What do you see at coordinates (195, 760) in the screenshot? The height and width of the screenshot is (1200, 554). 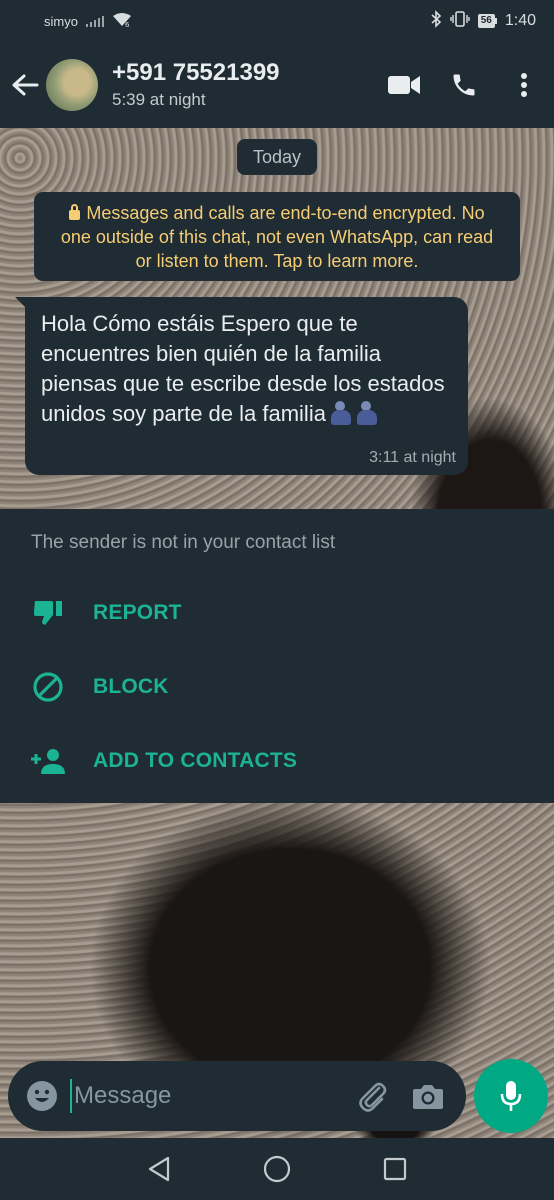 I see `add-to-contacts-label: ADD TO CONTACTS` at bounding box center [195, 760].